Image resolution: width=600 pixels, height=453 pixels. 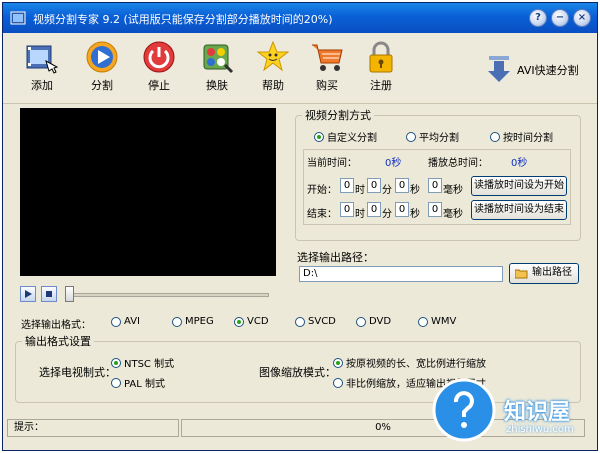 What do you see at coordinates (273, 85) in the screenshot?
I see `help-label: 帮助` at bounding box center [273, 85].